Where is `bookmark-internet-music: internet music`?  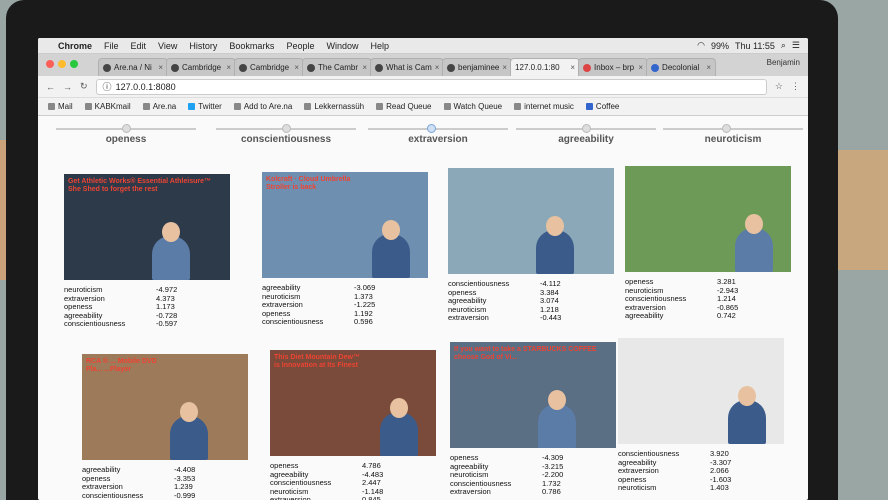 bookmark-internet-music: internet music is located at coordinates (544, 106).